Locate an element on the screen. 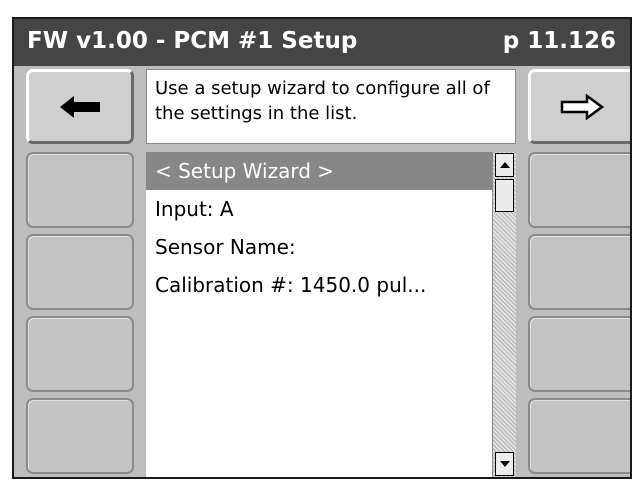 This screenshot has height=483, width=638. scroll-thumb is located at coordinates (504, 195).